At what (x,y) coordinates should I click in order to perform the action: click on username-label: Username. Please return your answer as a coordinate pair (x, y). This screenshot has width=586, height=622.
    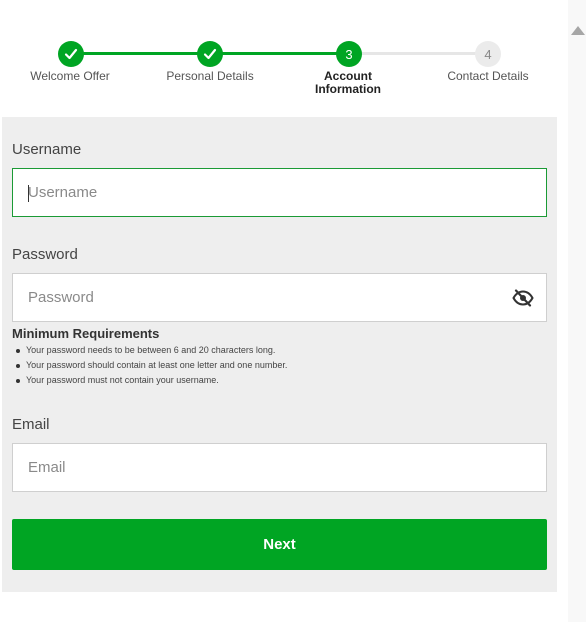
    Looking at the image, I should click on (47, 149).